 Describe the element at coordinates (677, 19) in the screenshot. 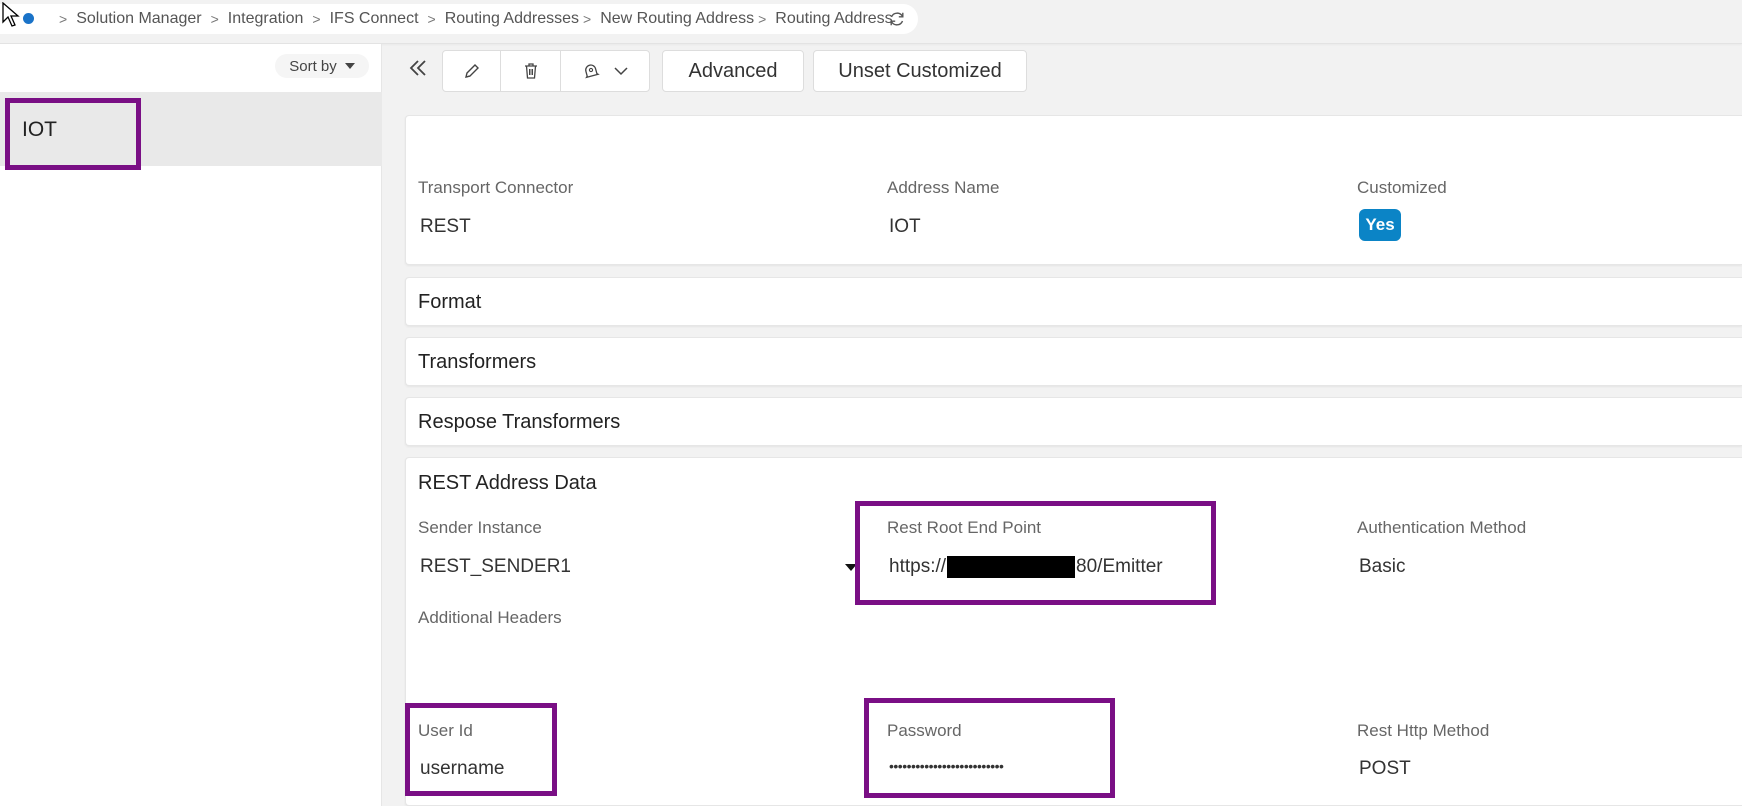

I see `breadcrumb-item-new-routing-address: New Routing Address` at that location.